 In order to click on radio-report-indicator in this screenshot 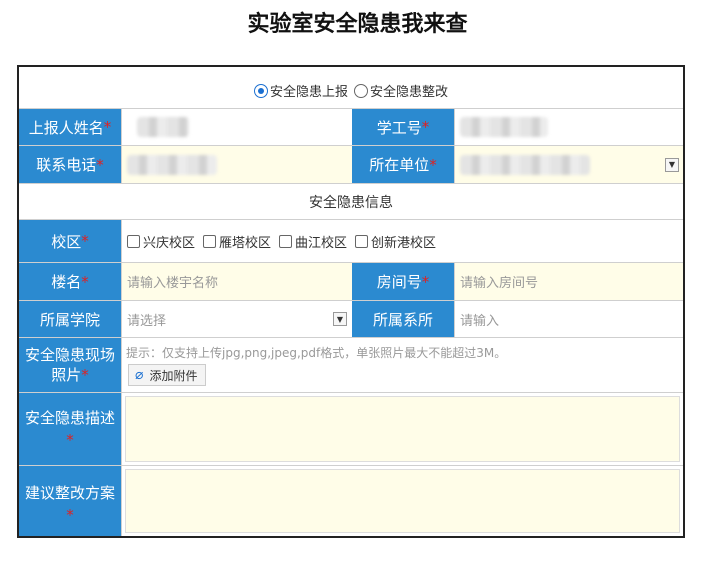, I will do `click(260, 90)`.